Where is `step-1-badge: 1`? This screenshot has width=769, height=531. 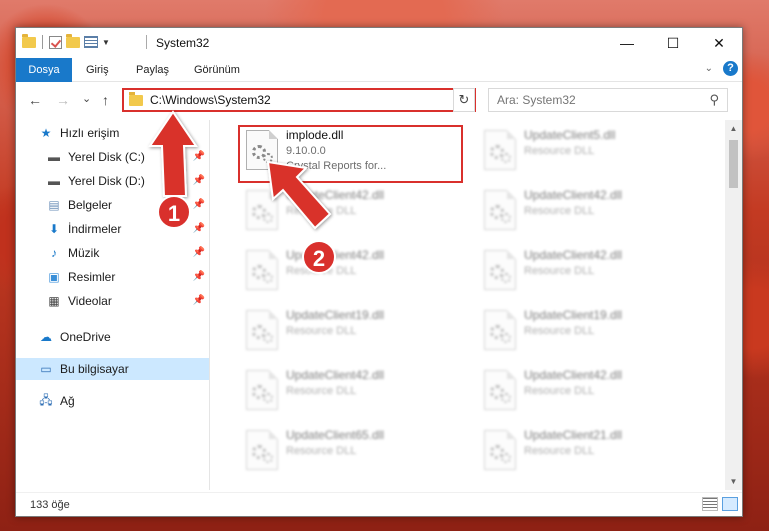
step-1-badge: 1 is located at coordinates (174, 212).